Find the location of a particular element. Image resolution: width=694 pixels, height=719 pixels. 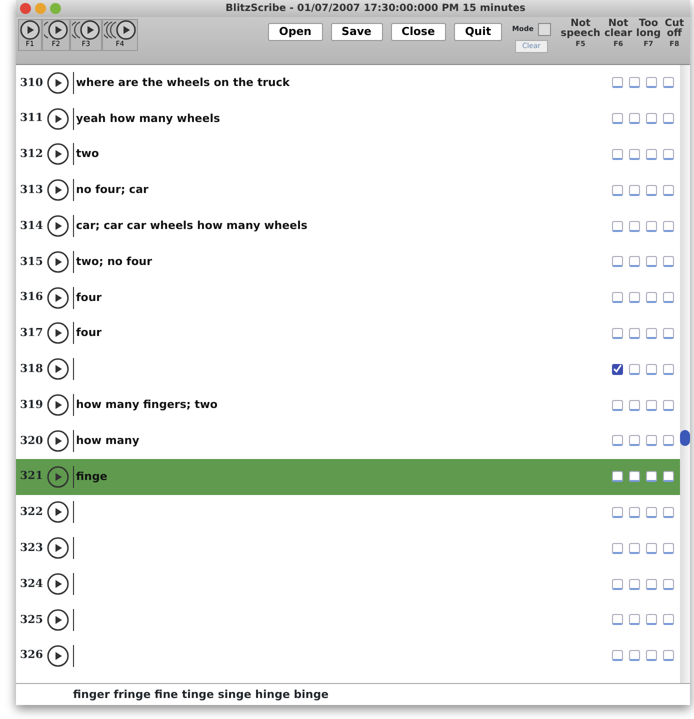

toolbar-button: Open is located at coordinates (295, 32).